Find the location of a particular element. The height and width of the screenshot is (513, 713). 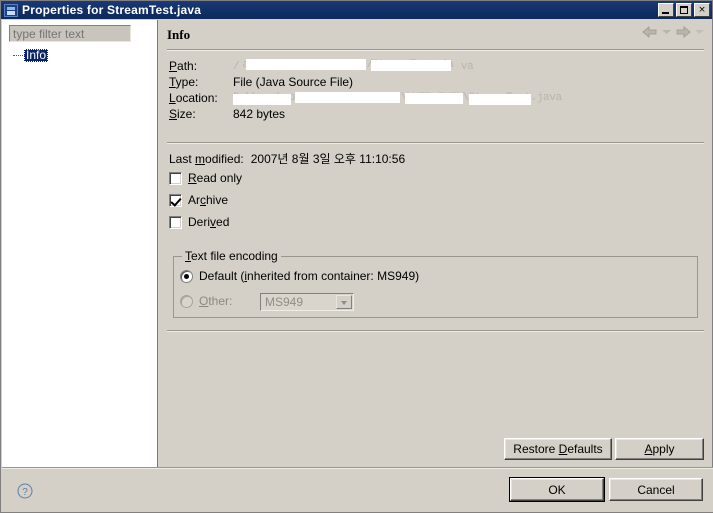

window-controls: × is located at coordinates (684, 10).